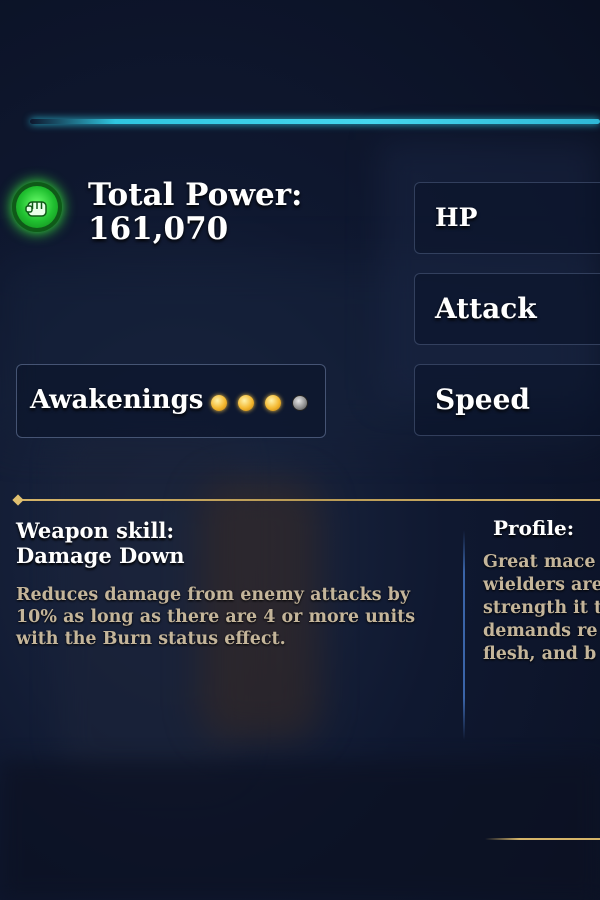 The image size is (600, 900). Describe the element at coordinates (483, 399) in the screenshot. I see `stat-speed-label: Speed` at that location.